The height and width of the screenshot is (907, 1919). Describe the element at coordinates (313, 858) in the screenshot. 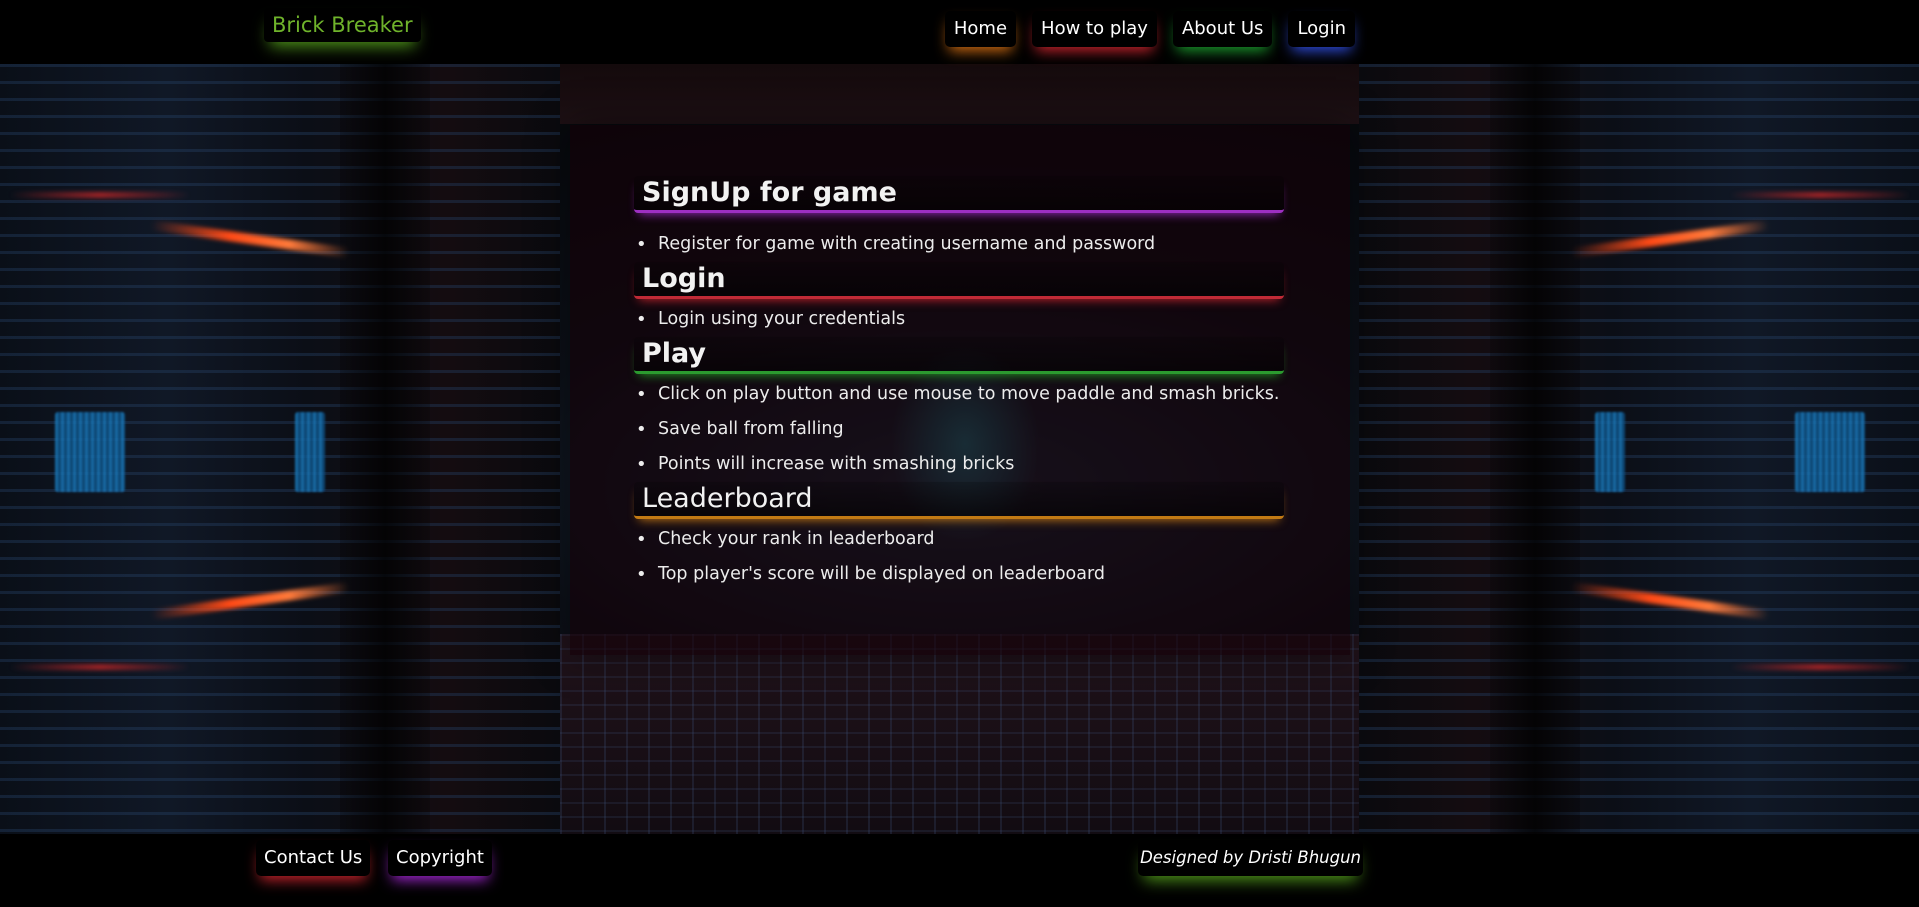

I see `contact-us-link: Contact Us` at that location.